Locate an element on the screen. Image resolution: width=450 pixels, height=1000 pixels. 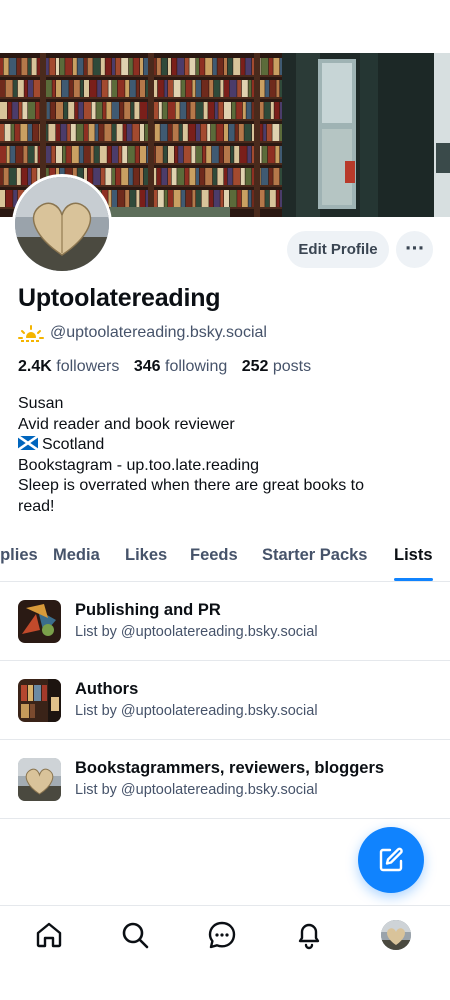
following-link: 346 following is located at coordinates (180, 366).